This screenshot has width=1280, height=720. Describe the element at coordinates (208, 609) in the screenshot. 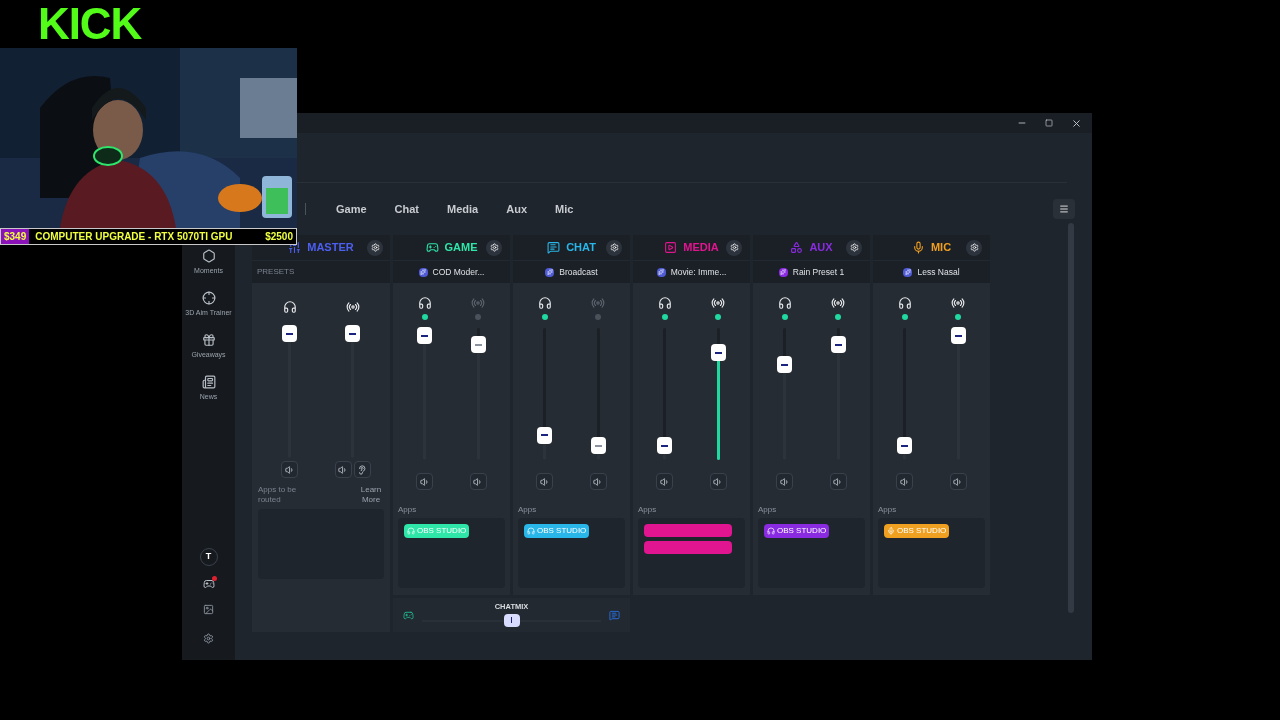

I see `image-icon` at that location.